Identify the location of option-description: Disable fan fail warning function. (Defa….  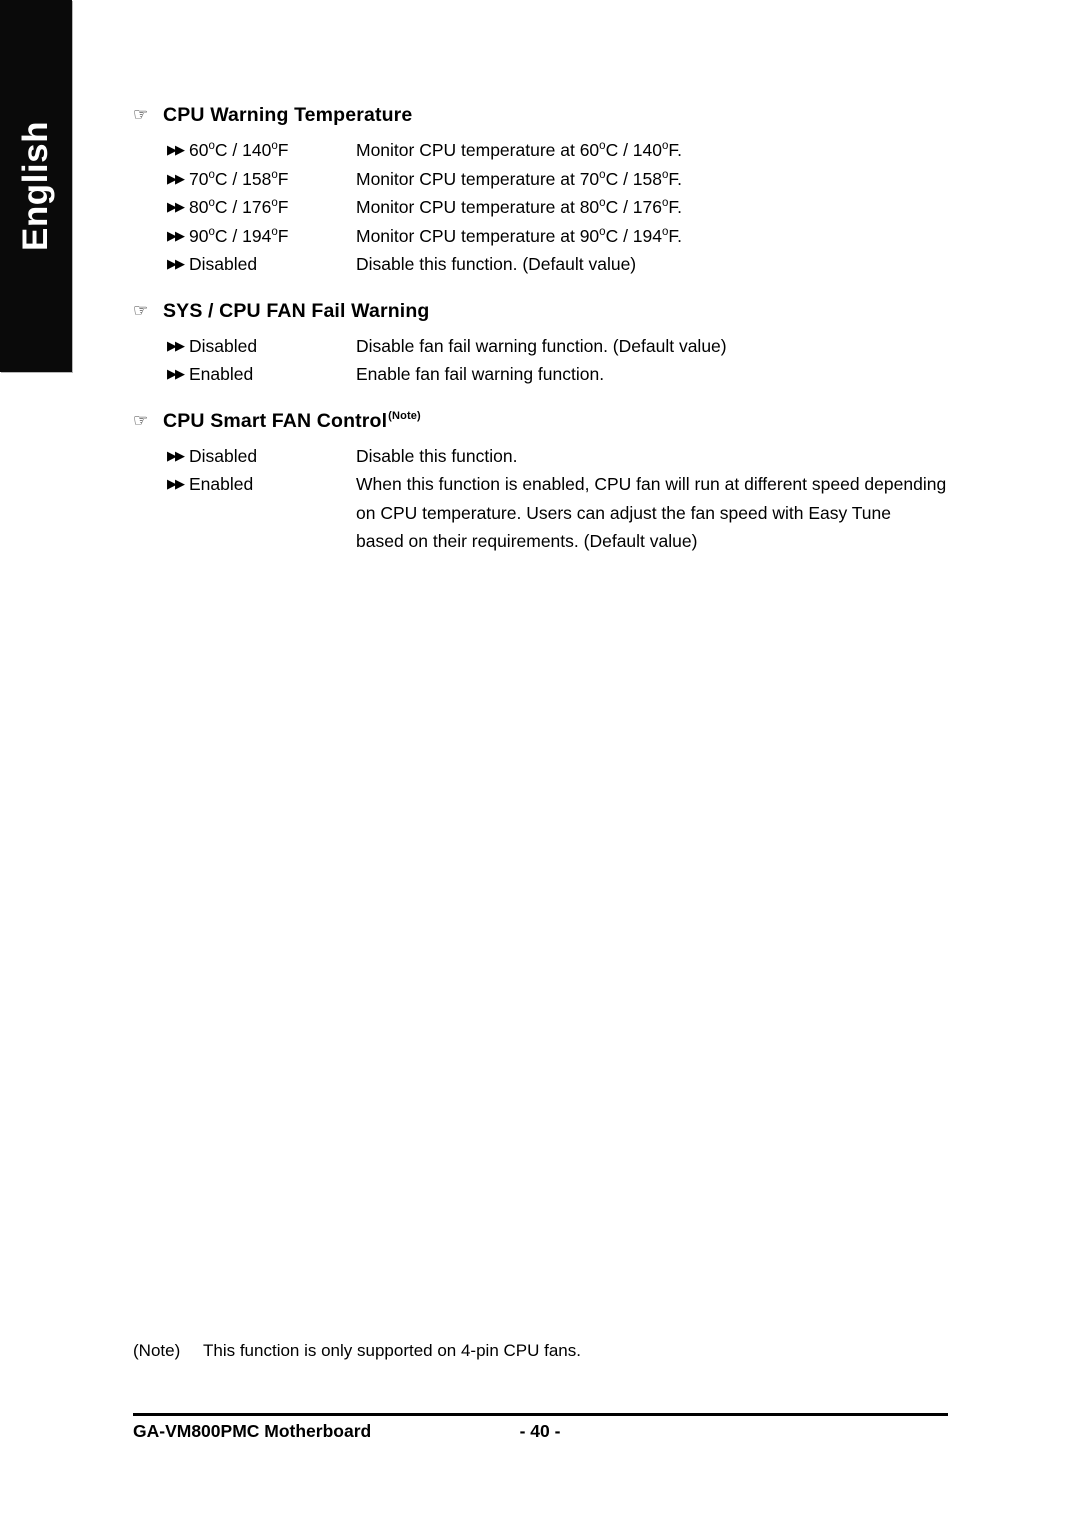
(541, 345).